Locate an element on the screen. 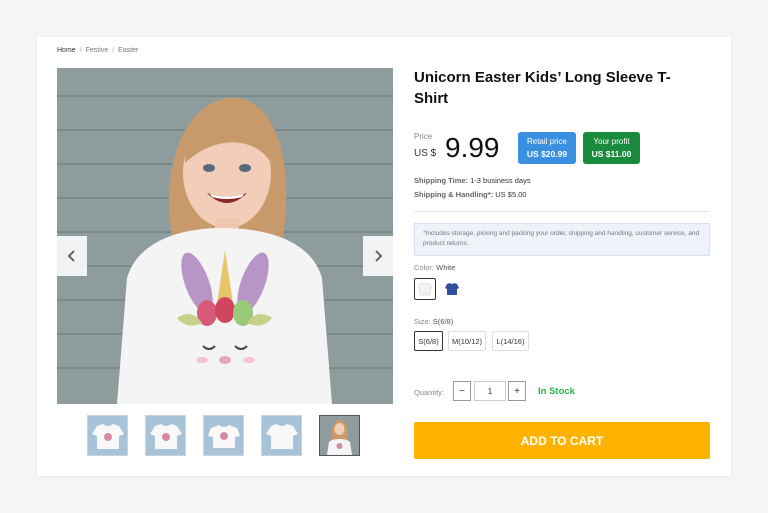 The height and width of the screenshot is (513, 768). model-thumbnail-image is located at coordinates (339, 437).